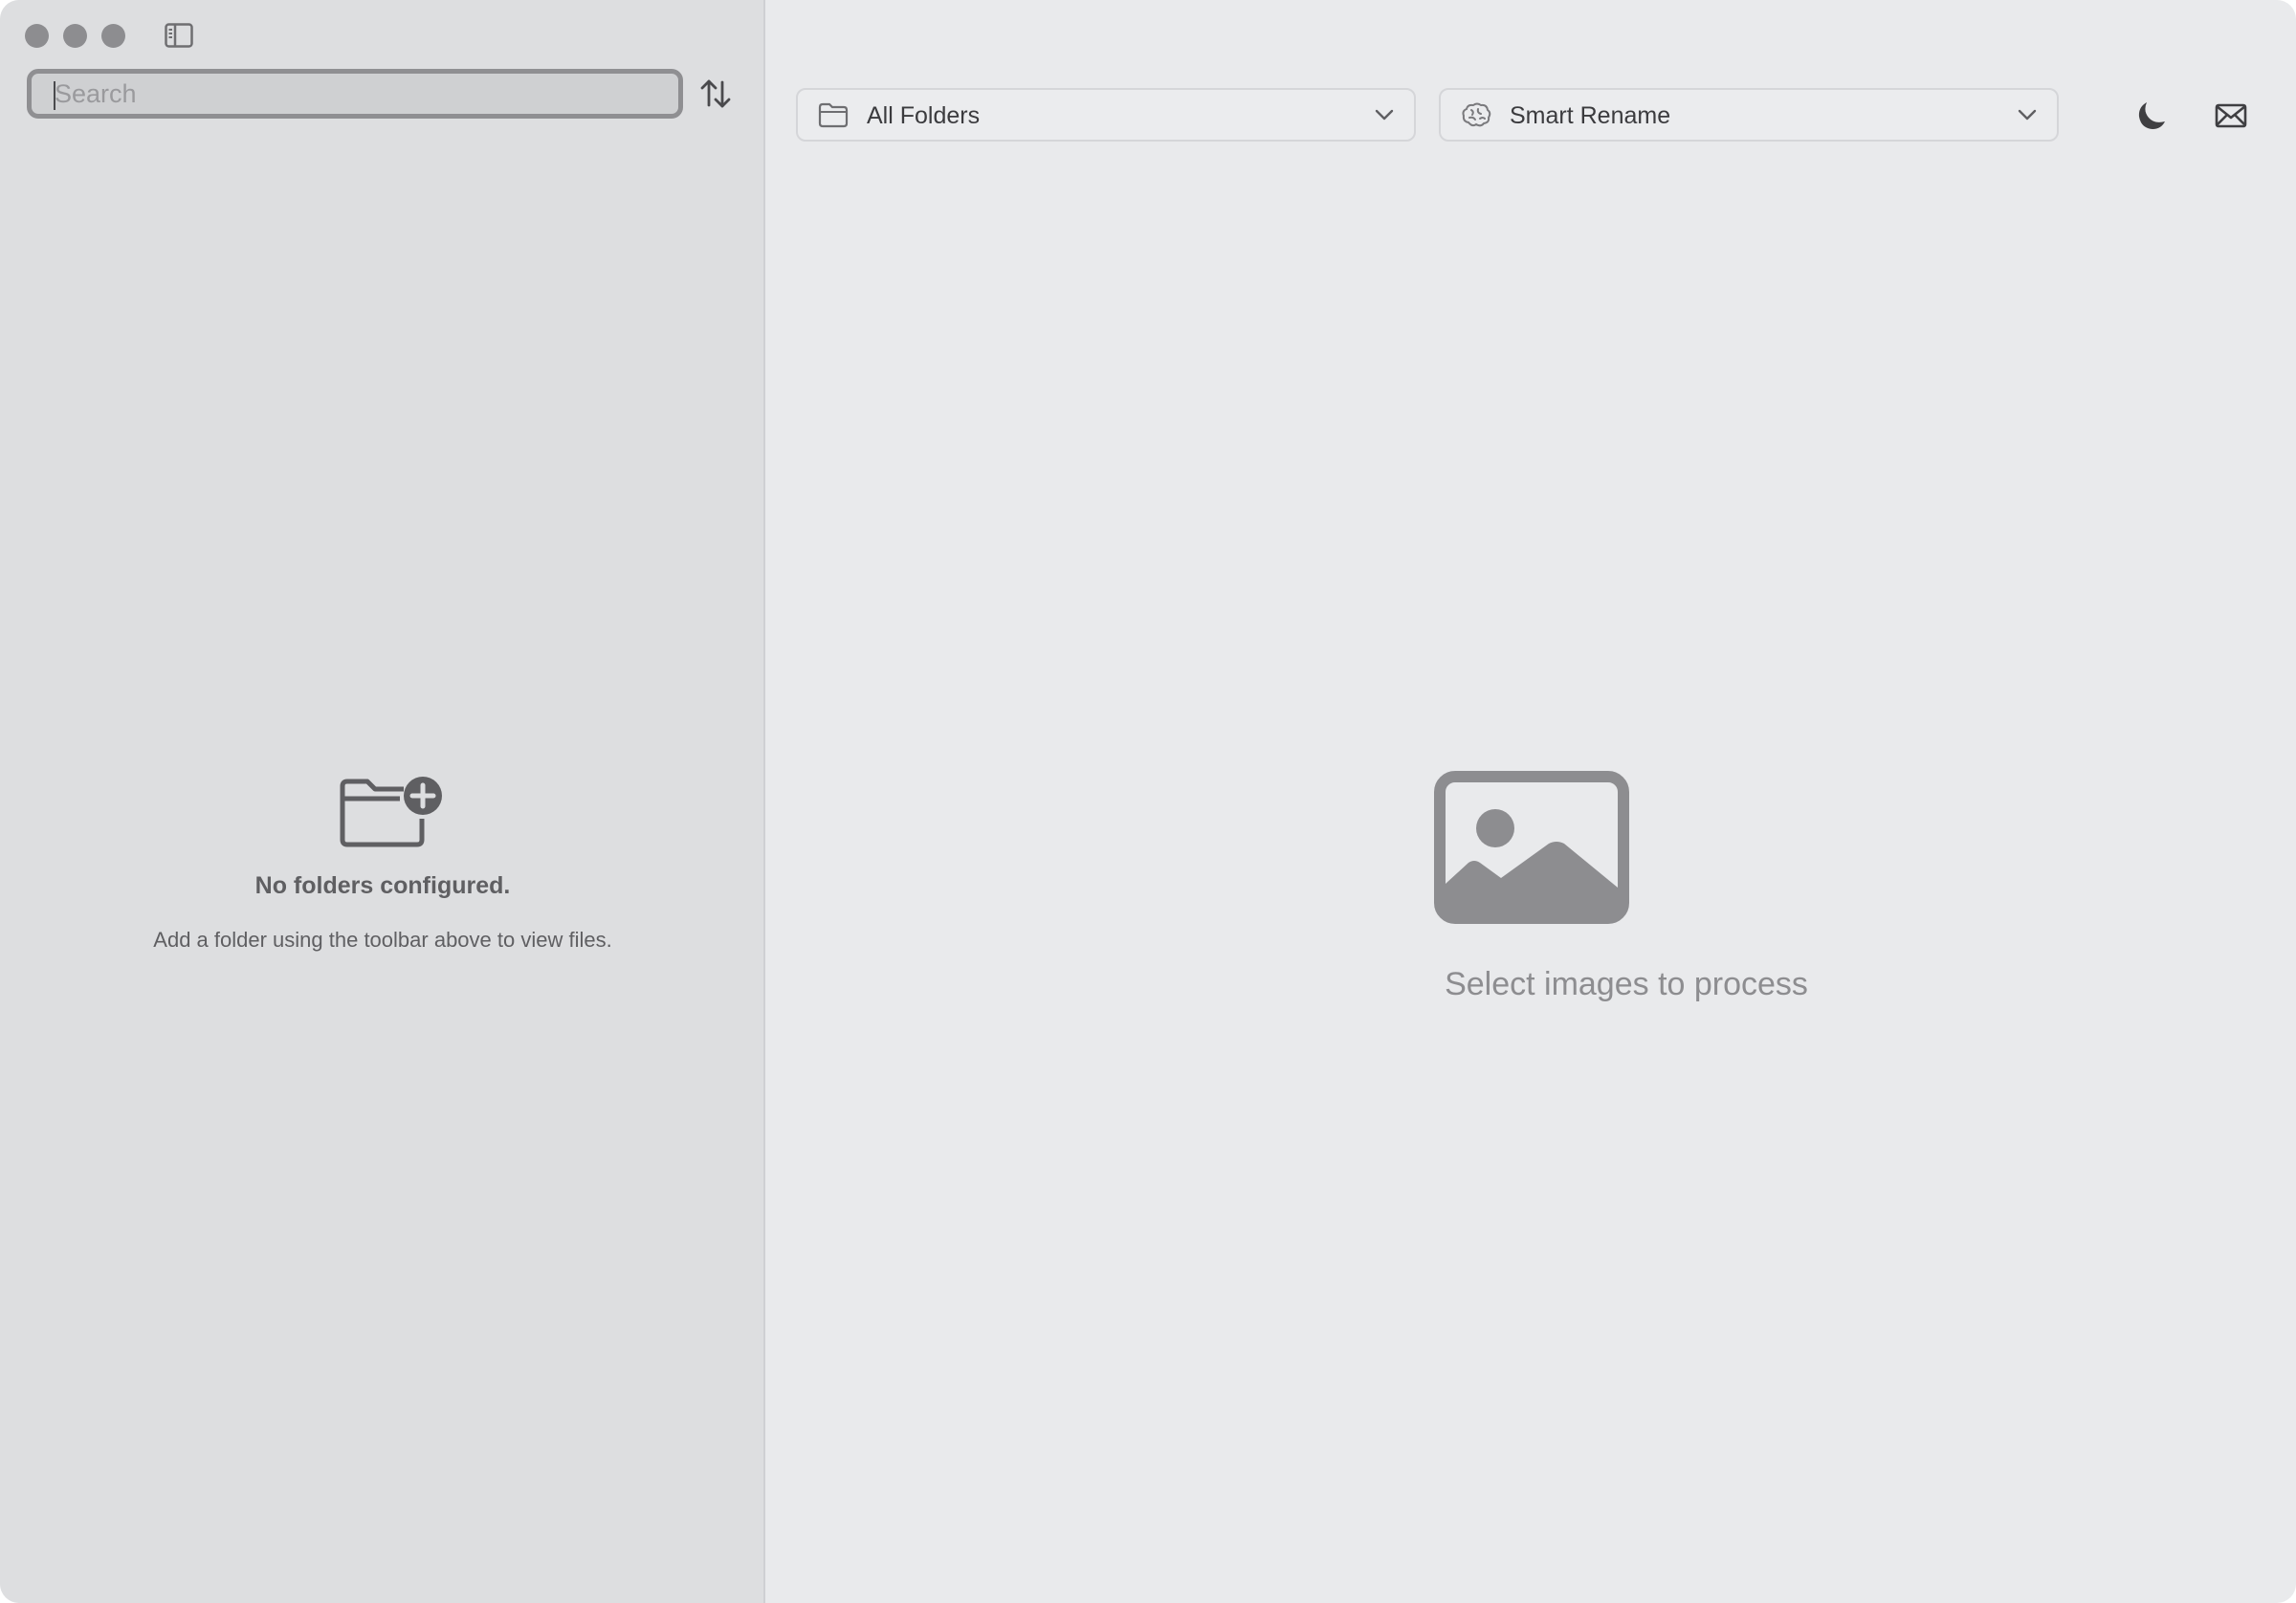  Describe the element at coordinates (75, 36) in the screenshot. I see `minimize-window-button` at that location.